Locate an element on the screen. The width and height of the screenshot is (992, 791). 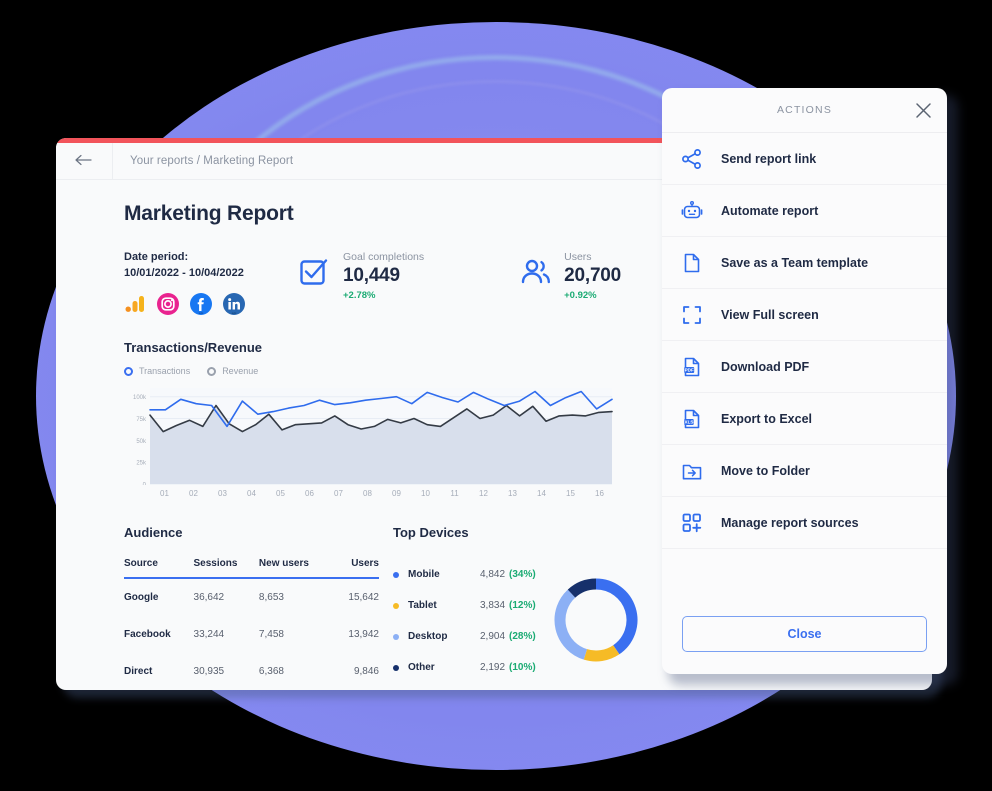
action-item-send-report-link: Send report link is located at coordinates (804, 159).